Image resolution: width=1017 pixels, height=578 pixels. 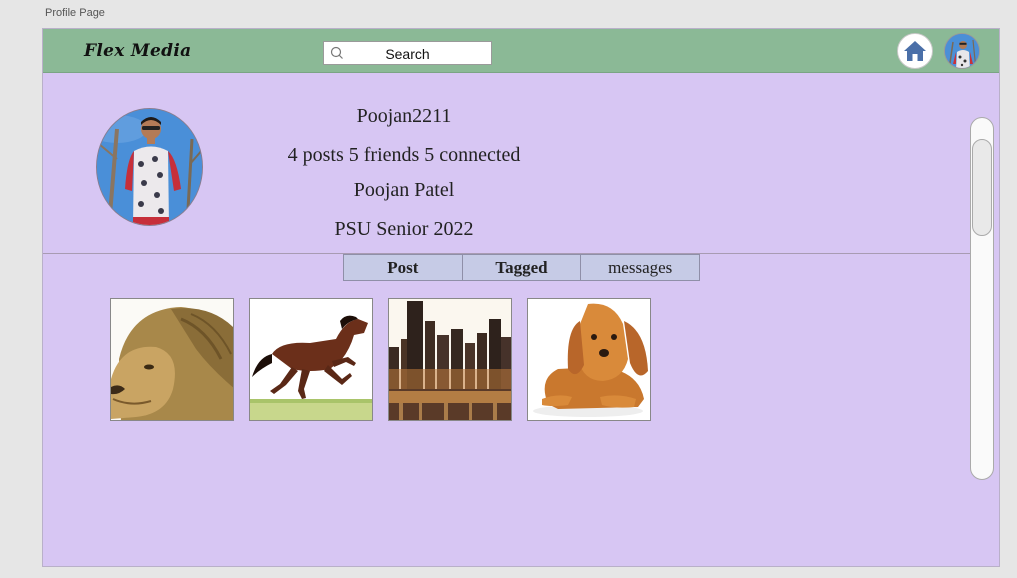 I want to click on profile-bio: PSU Senior 2022, so click(x=404, y=229).